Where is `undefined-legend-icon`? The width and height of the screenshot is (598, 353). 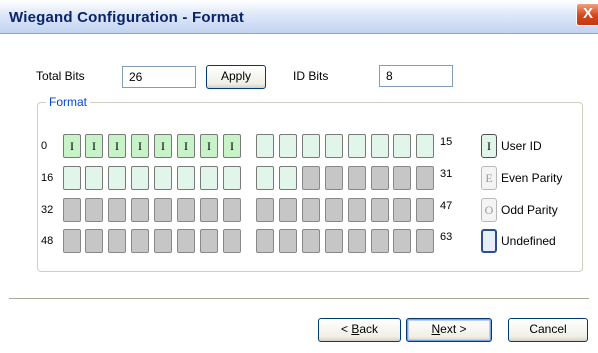
undefined-legend-icon is located at coordinates (489, 241).